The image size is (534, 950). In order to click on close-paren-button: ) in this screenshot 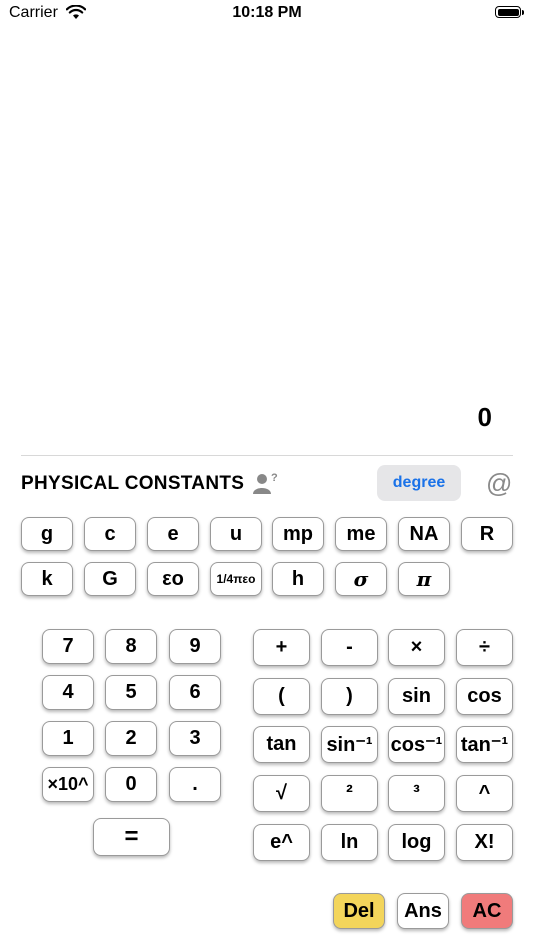, I will do `click(349, 696)`.